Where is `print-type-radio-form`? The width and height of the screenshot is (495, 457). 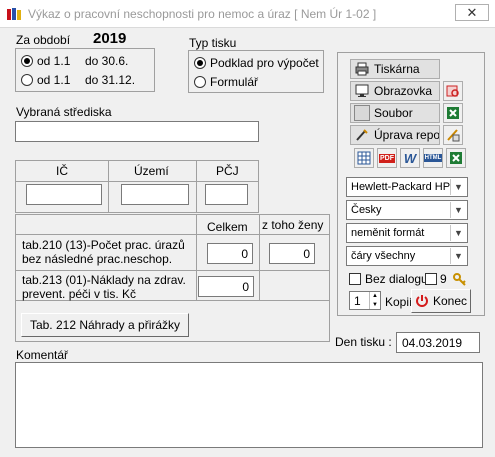 print-type-radio-form is located at coordinates (200, 82).